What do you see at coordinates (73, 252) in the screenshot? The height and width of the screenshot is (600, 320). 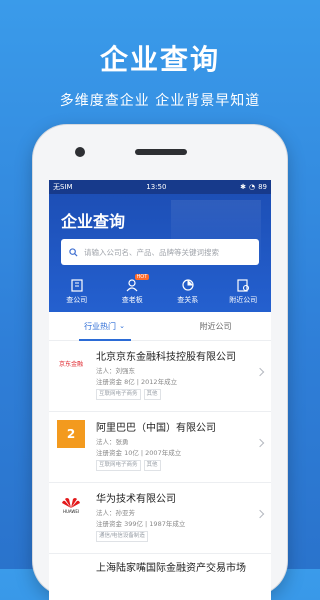 I see `search-icon` at bounding box center [73, 252].